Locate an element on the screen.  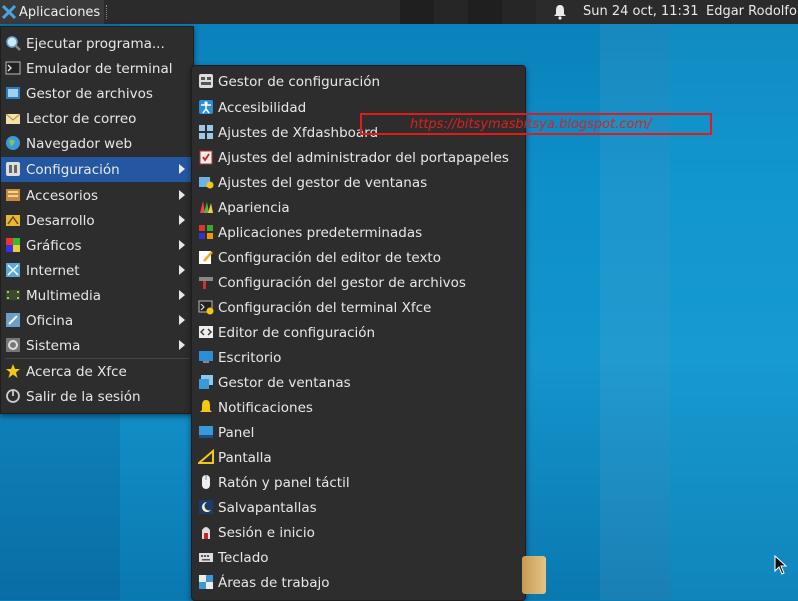
xfce-logo-icon is located at coordinates (9, 12).